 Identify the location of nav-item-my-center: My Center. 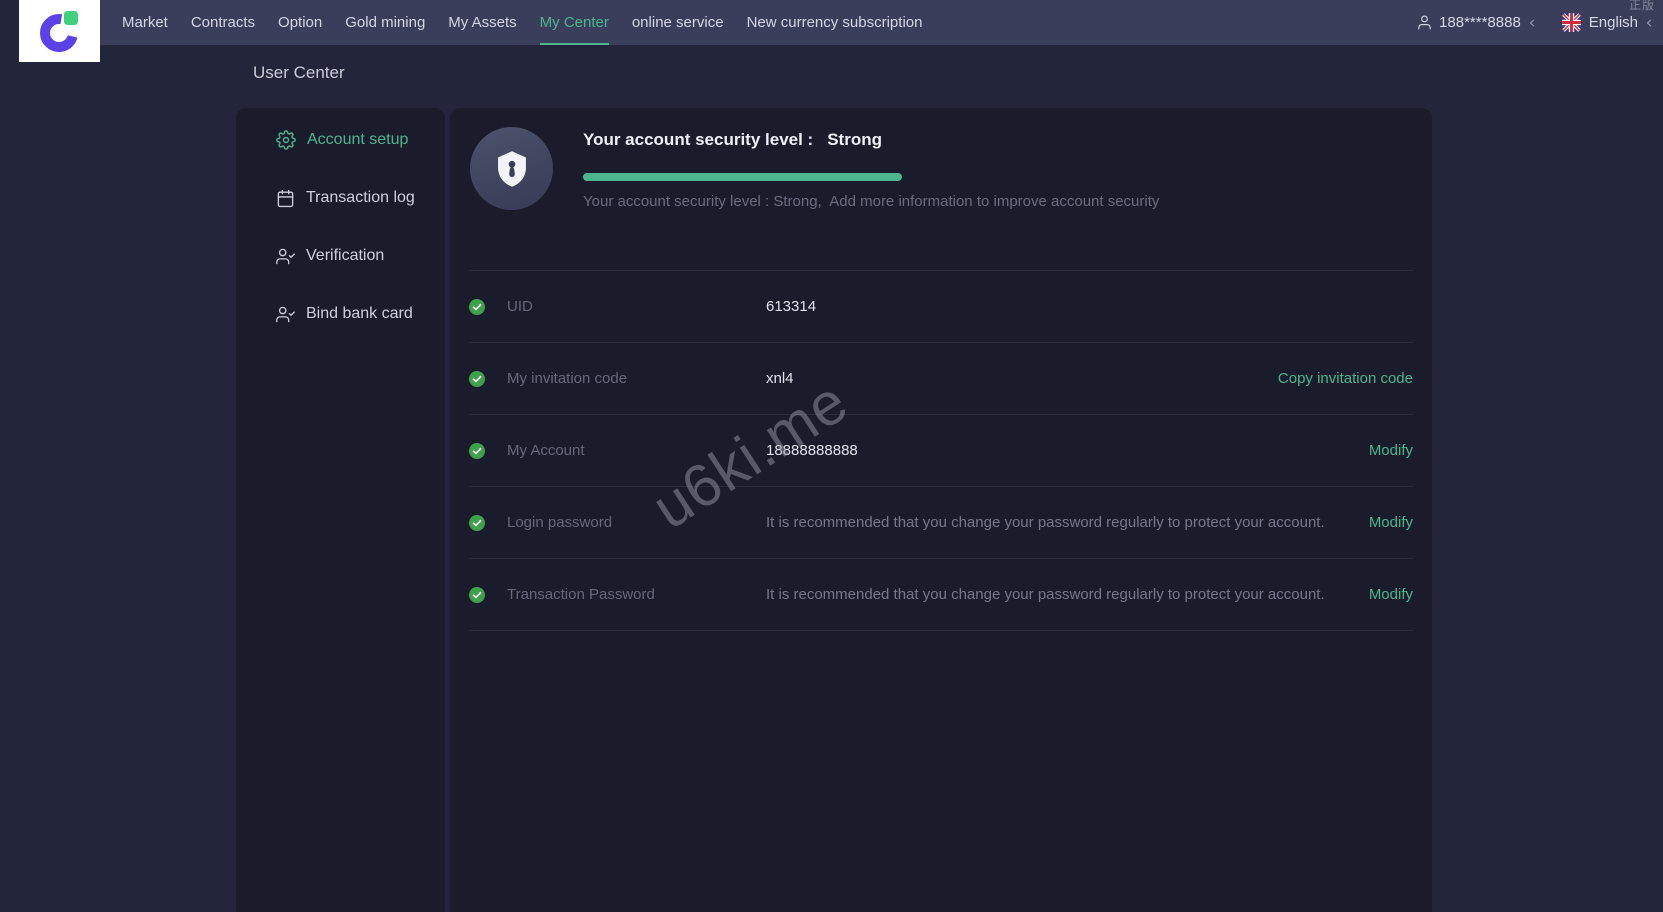
(574, 22).